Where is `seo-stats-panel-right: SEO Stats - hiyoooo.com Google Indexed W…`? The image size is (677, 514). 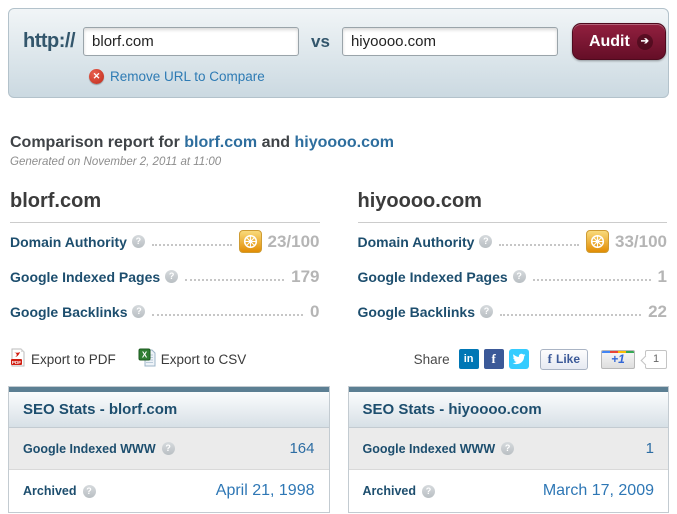 seo-stats-panel-right: SEO Stats - hiyoooo.com Google Indexed W… is located at coordinates (508, 449).